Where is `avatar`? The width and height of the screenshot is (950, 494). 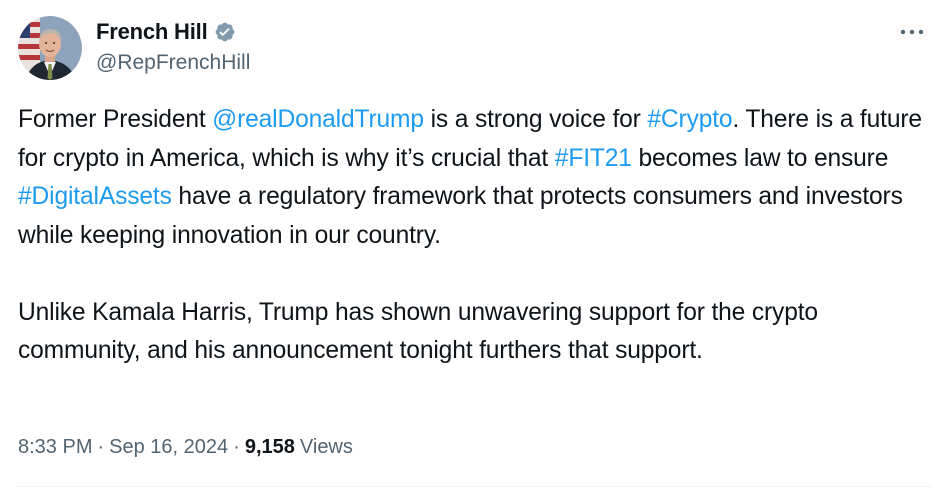 avatar is located at coordinates (50, 48).